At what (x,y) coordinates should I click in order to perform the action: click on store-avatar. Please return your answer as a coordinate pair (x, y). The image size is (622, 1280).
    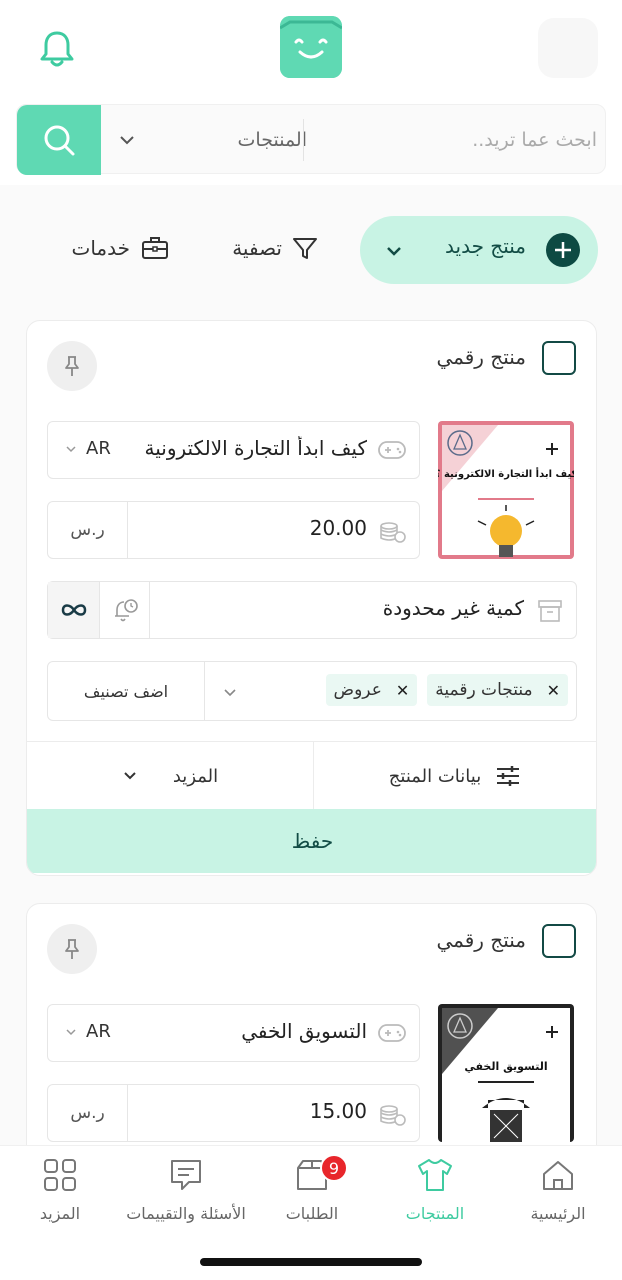
    Looking at the image, I should click on (568, 48).